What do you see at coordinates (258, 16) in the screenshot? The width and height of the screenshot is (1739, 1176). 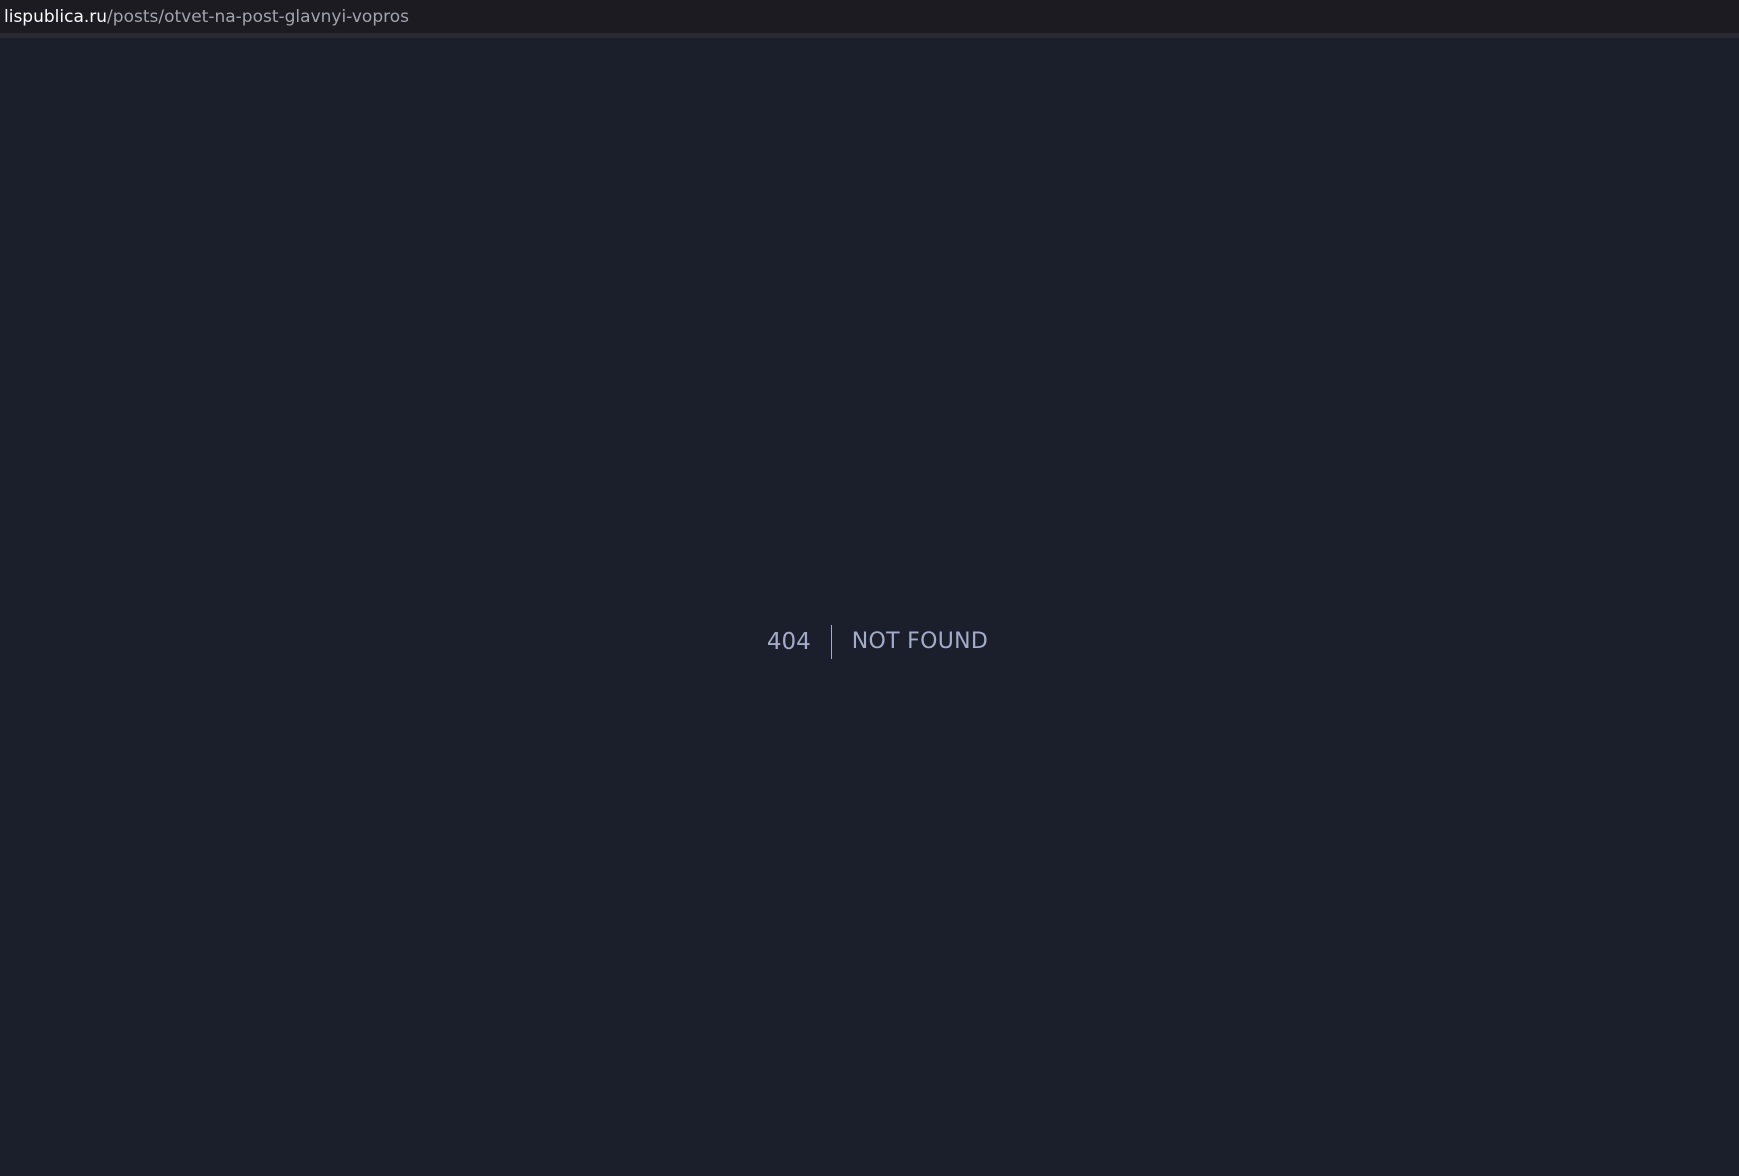 I see `url-path: /posts/otvet-na-post-glavnyi-vopros` at bounding box center [258, 16].